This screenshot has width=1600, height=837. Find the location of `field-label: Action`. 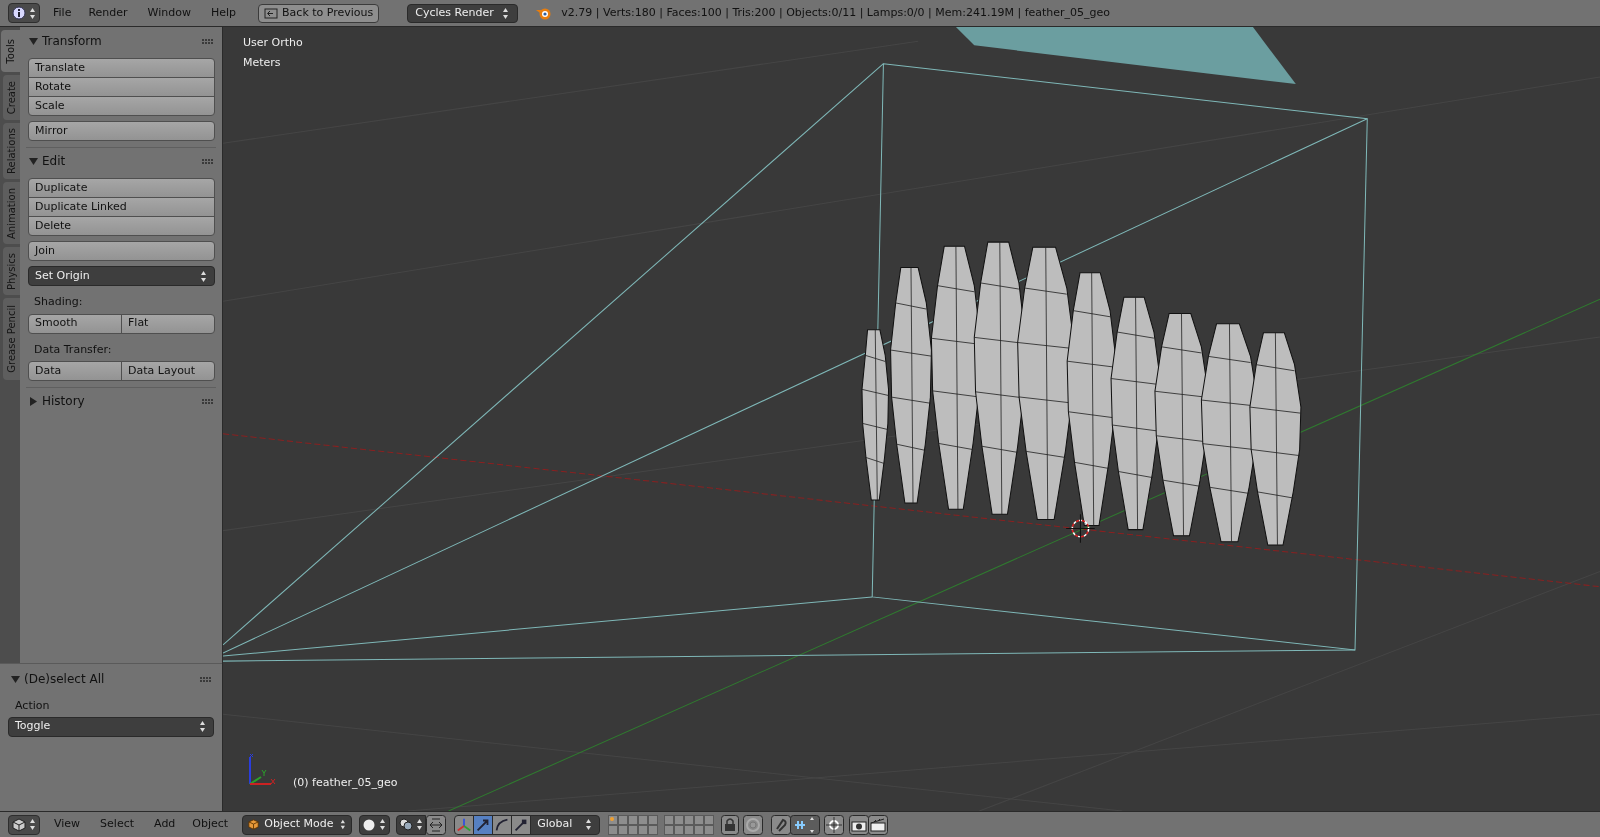

field-label: Action is located at coordinates (32, 706).